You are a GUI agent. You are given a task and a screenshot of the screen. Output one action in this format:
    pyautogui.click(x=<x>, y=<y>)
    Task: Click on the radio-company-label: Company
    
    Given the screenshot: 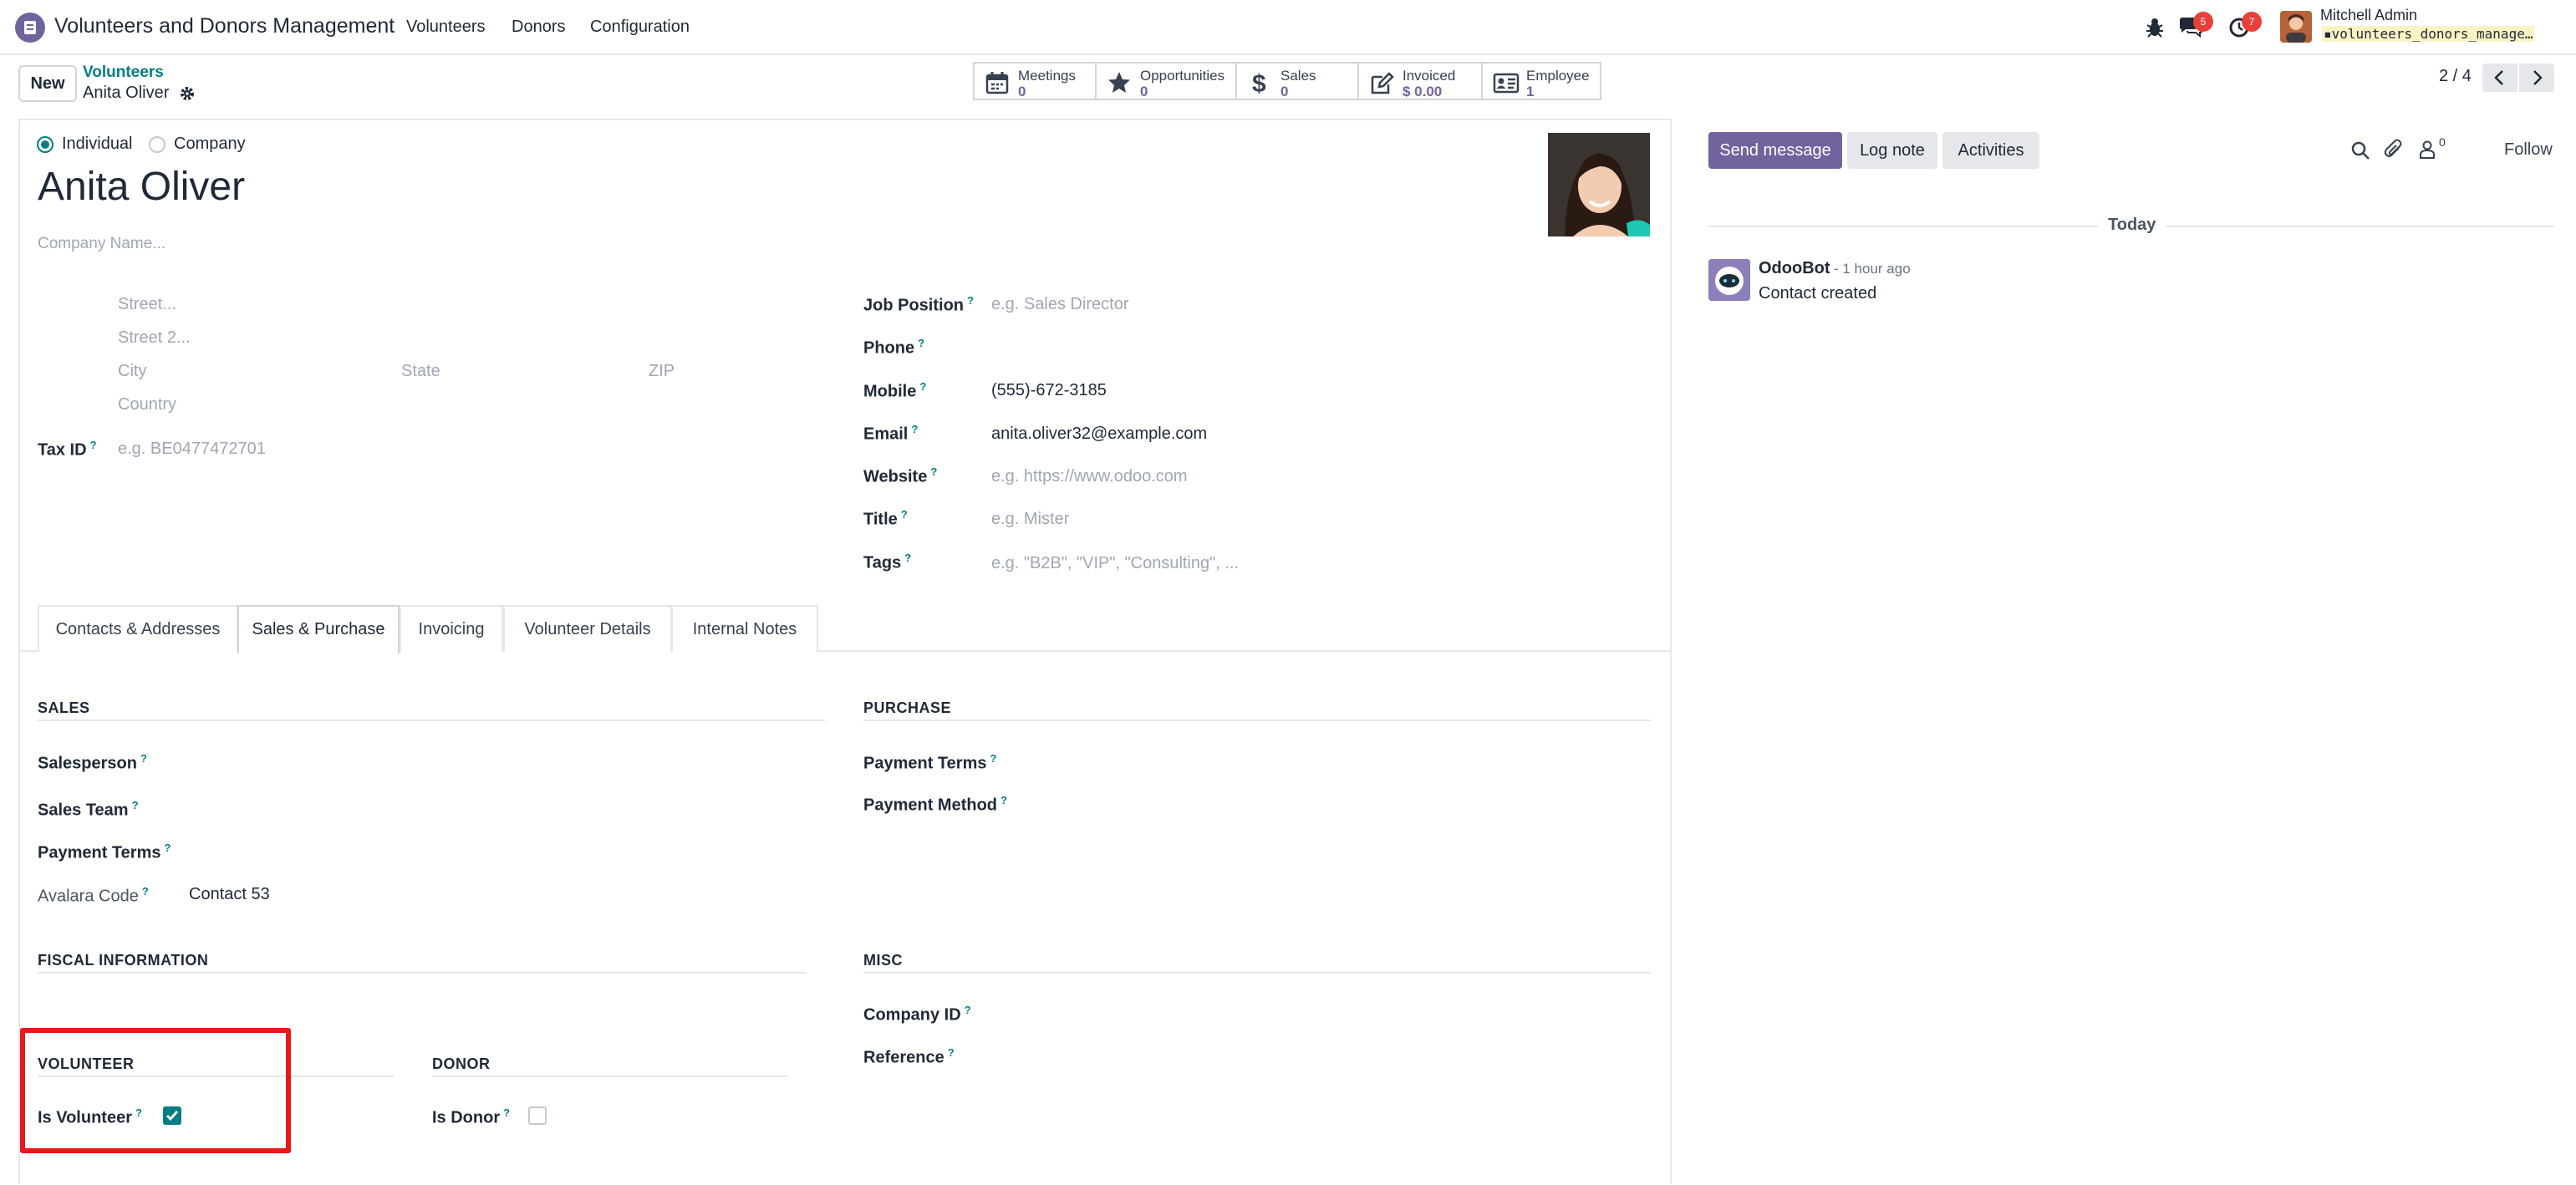 What is the action you would take?
    pyautogui.click(x=210, y=144)
    